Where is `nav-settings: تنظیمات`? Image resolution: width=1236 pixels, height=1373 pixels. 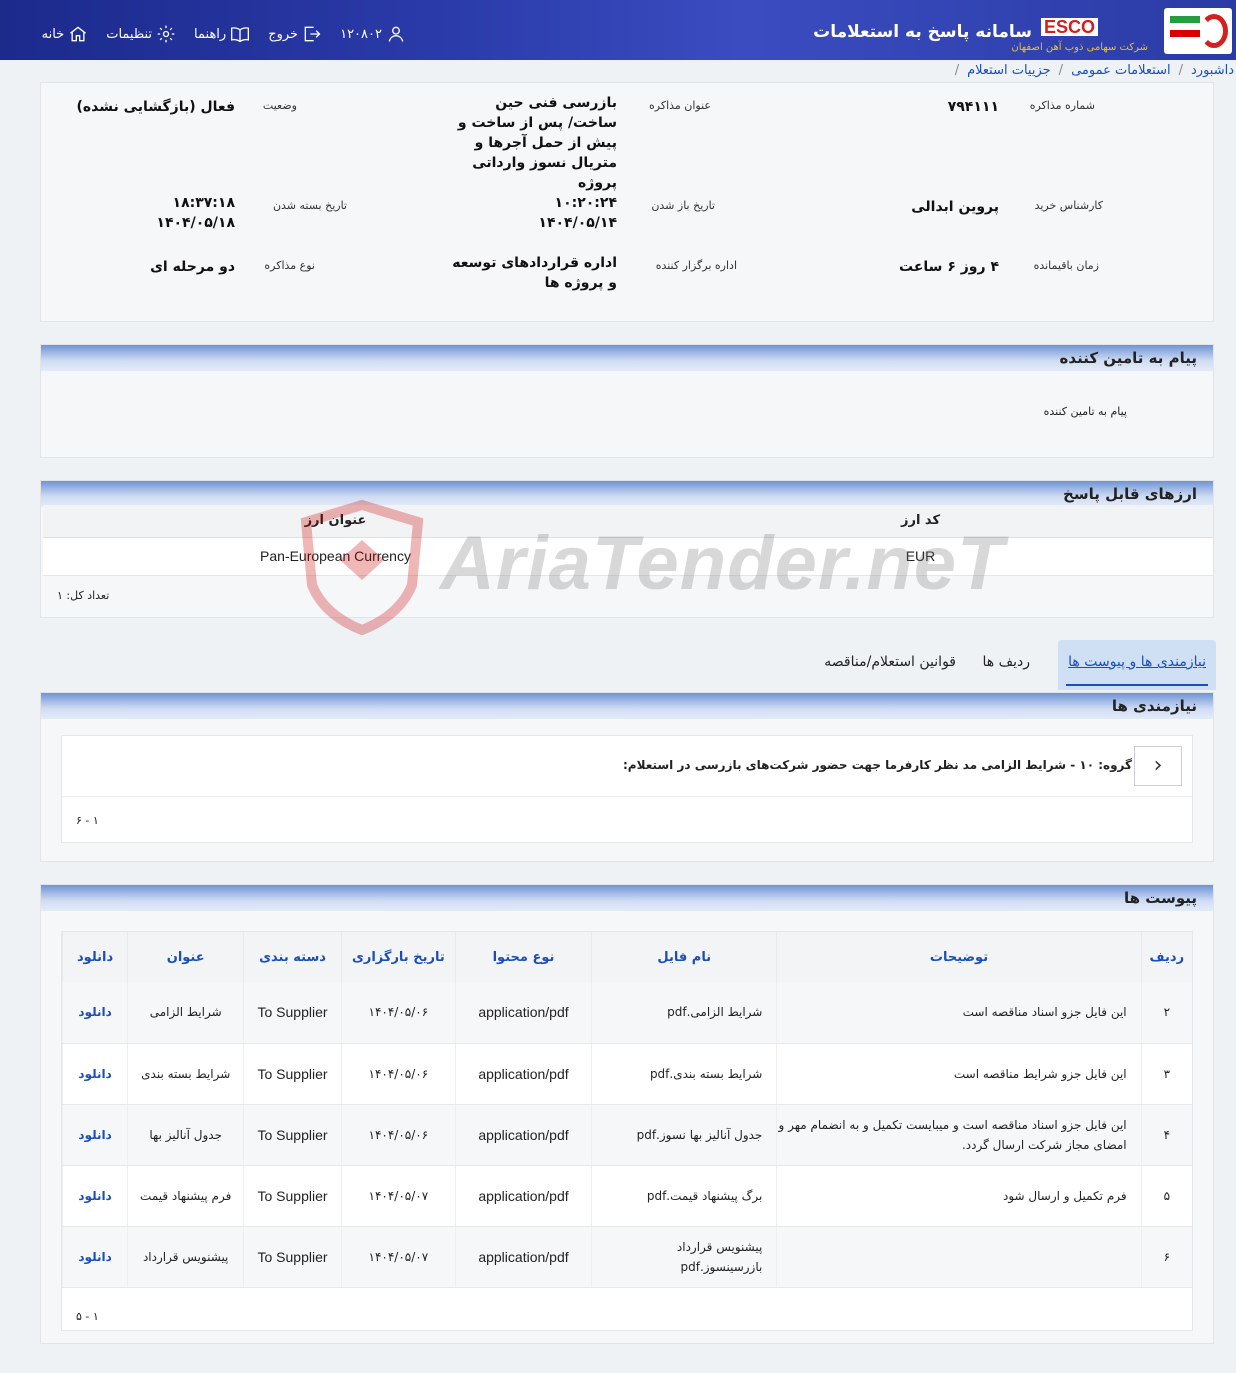
nav-settings: تنظیمات is located at coordinates (141, 34).